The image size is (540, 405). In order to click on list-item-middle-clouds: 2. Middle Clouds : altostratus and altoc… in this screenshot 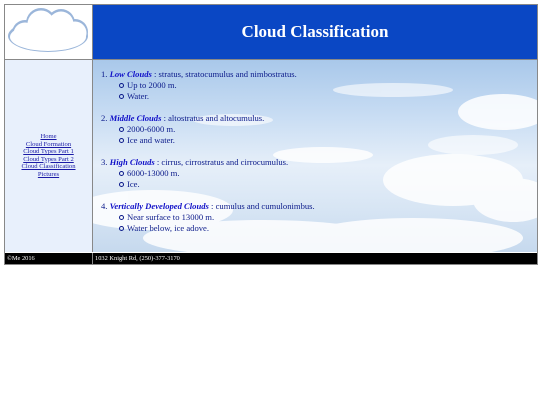, I will do `click(311, 129)`.